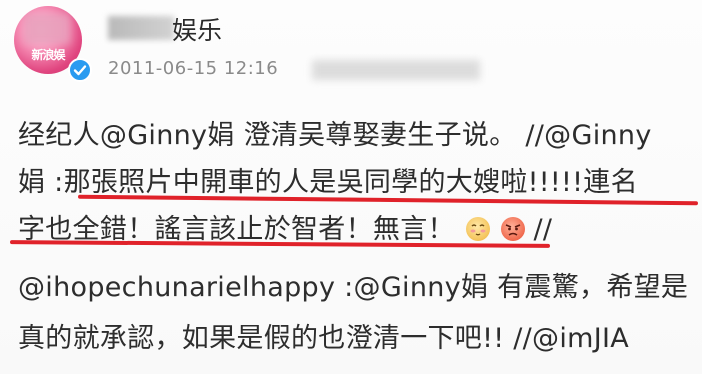 This screenshot has width=702, height=374. I want to click on post-text-line-2: 娟 :那張照片中開車的人是吳同學的大嫂啦!!!!!連名, so click(328, 182).